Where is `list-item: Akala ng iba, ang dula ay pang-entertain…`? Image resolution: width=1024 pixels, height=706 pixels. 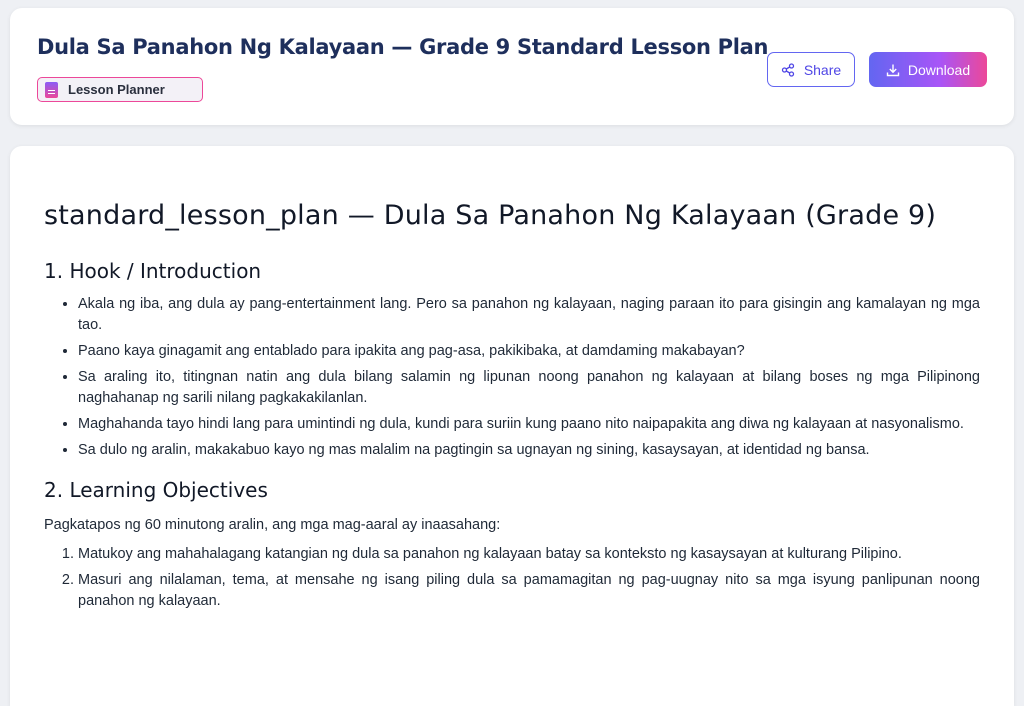 list-item: Akala ng iba, ang dula ay pang-entertain… is located at coordinates (529, 315).